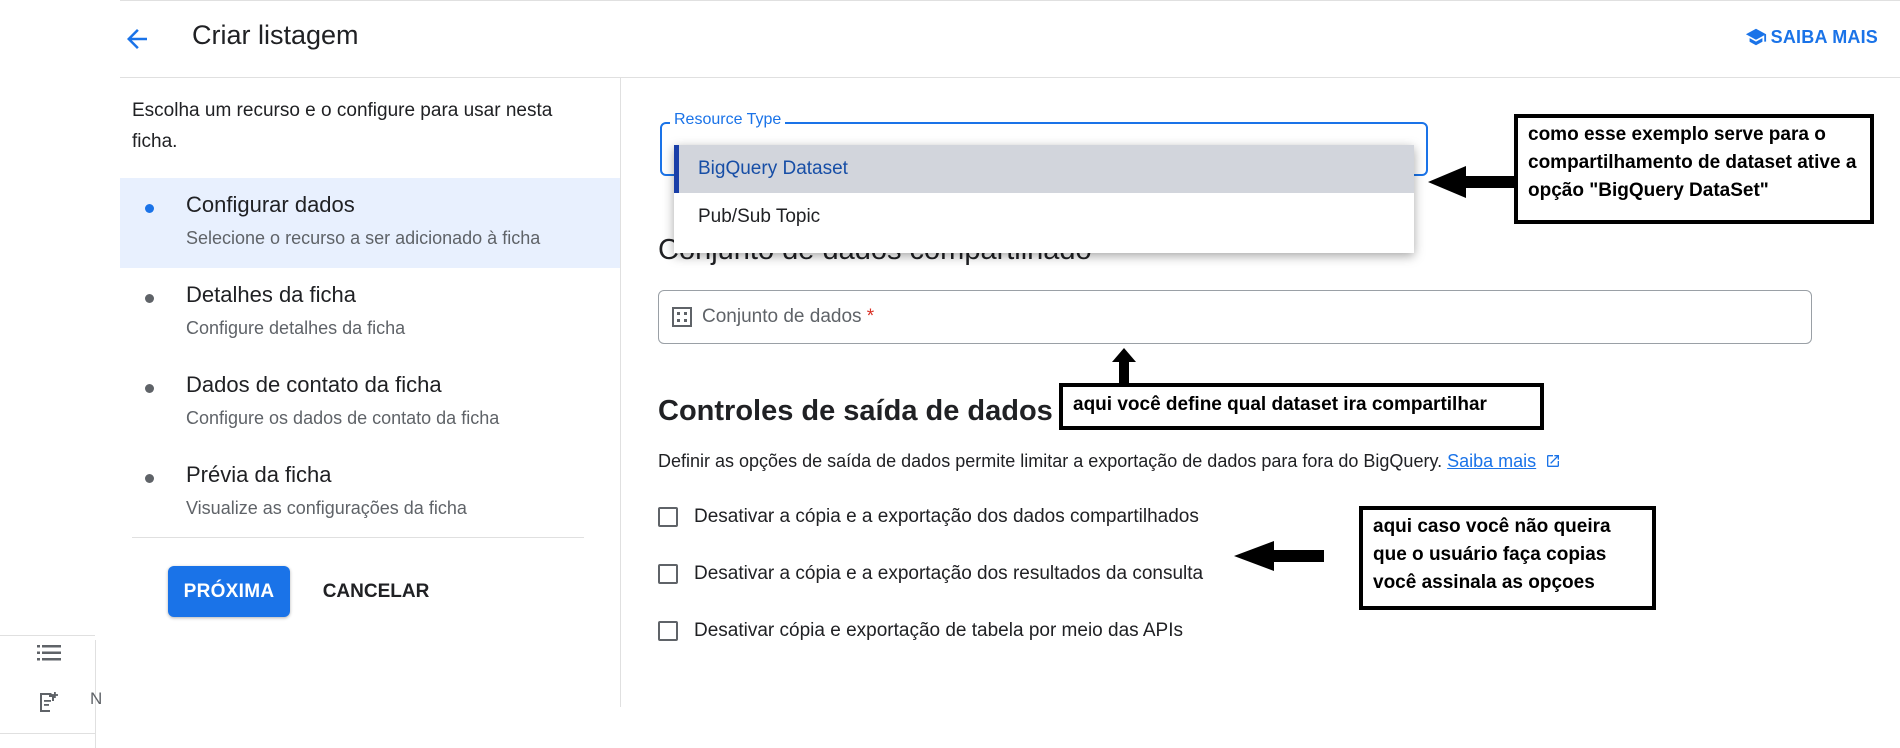  What do you see at coordinates (1553, 461) in the screenshot?
I see `open-in-new-icon` at bounding box center [1553, 461].